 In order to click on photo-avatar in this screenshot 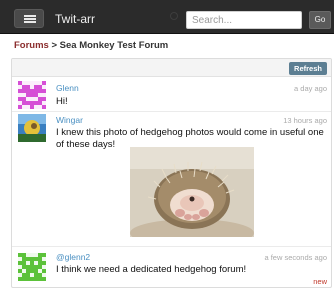, I will do `click(32, 128)`.